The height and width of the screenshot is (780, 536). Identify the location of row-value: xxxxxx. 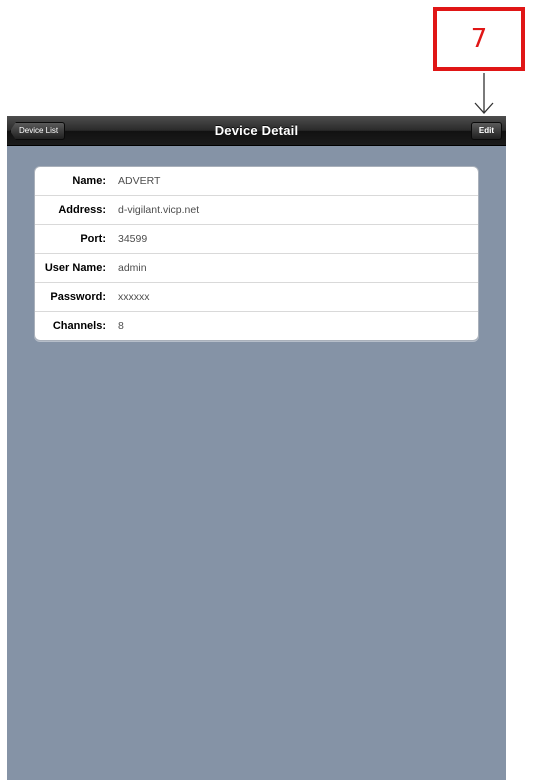
(134, 297).